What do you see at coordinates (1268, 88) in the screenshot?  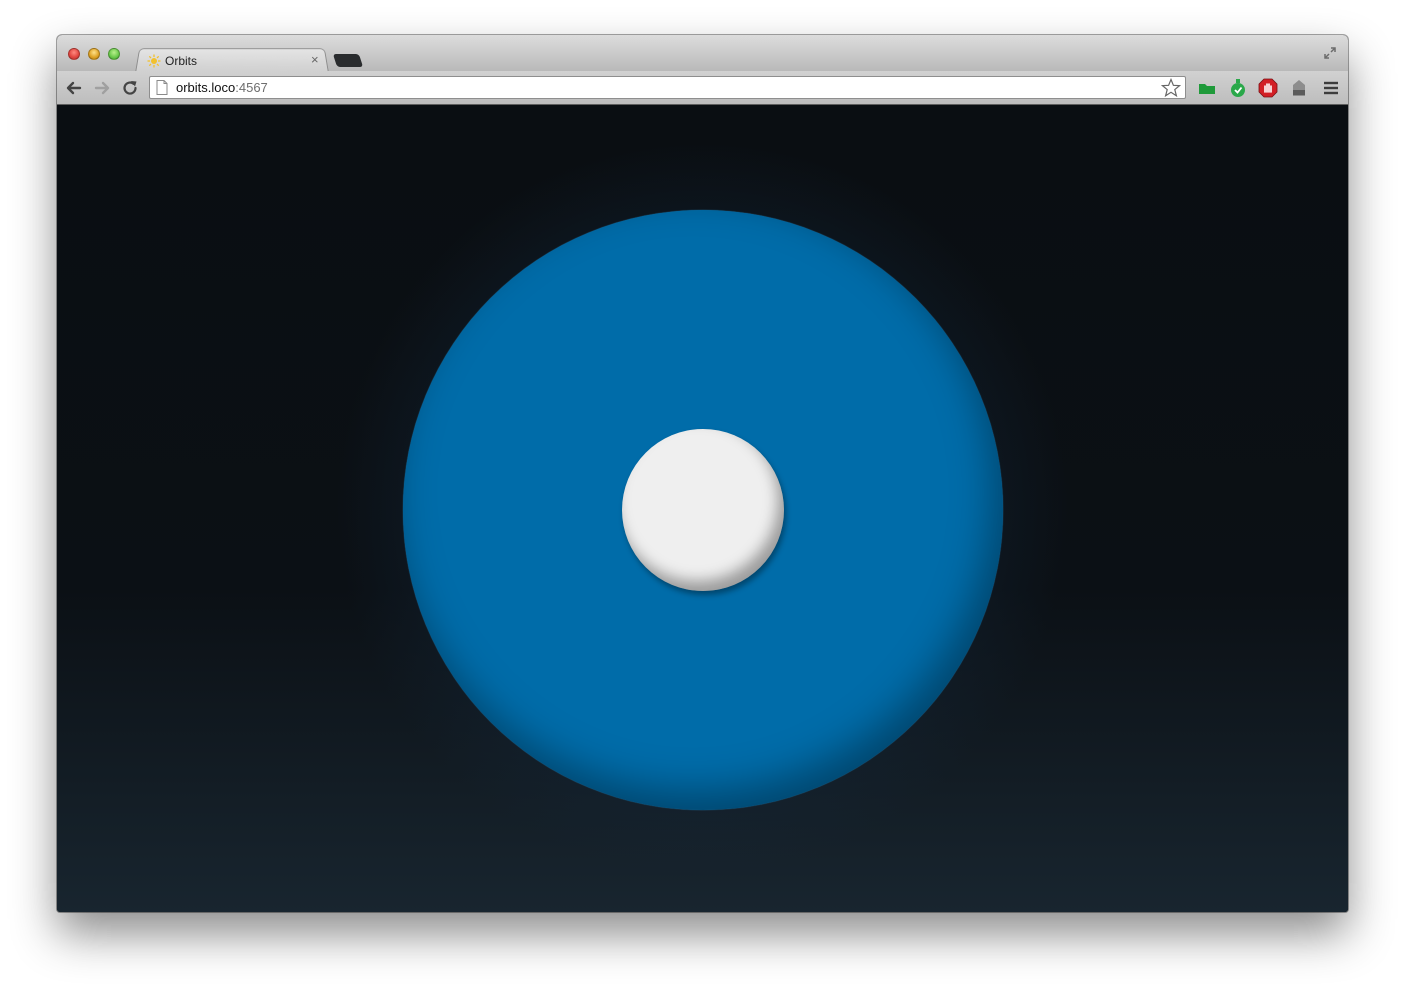 I see `red-stop-hand-extension-icon` at bounding box center [1268, 88].